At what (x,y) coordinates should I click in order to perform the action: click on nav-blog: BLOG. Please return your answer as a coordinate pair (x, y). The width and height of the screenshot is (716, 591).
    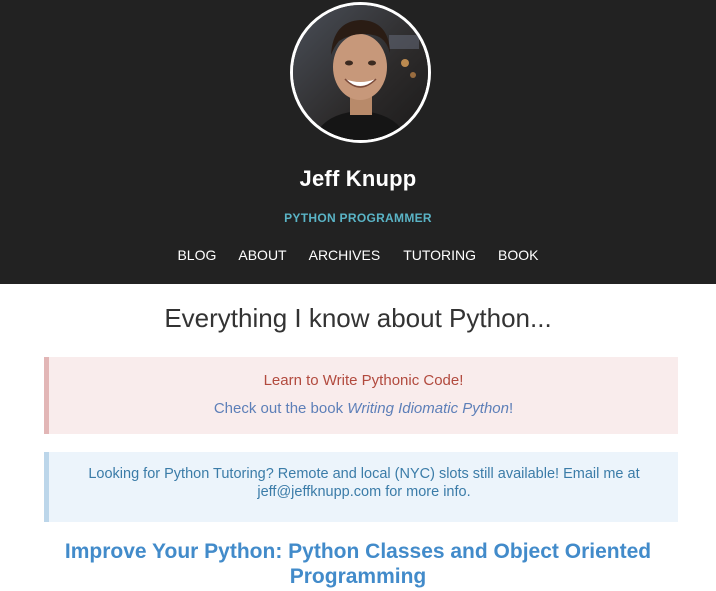
    Looking at the image, I should click on (196, 255).